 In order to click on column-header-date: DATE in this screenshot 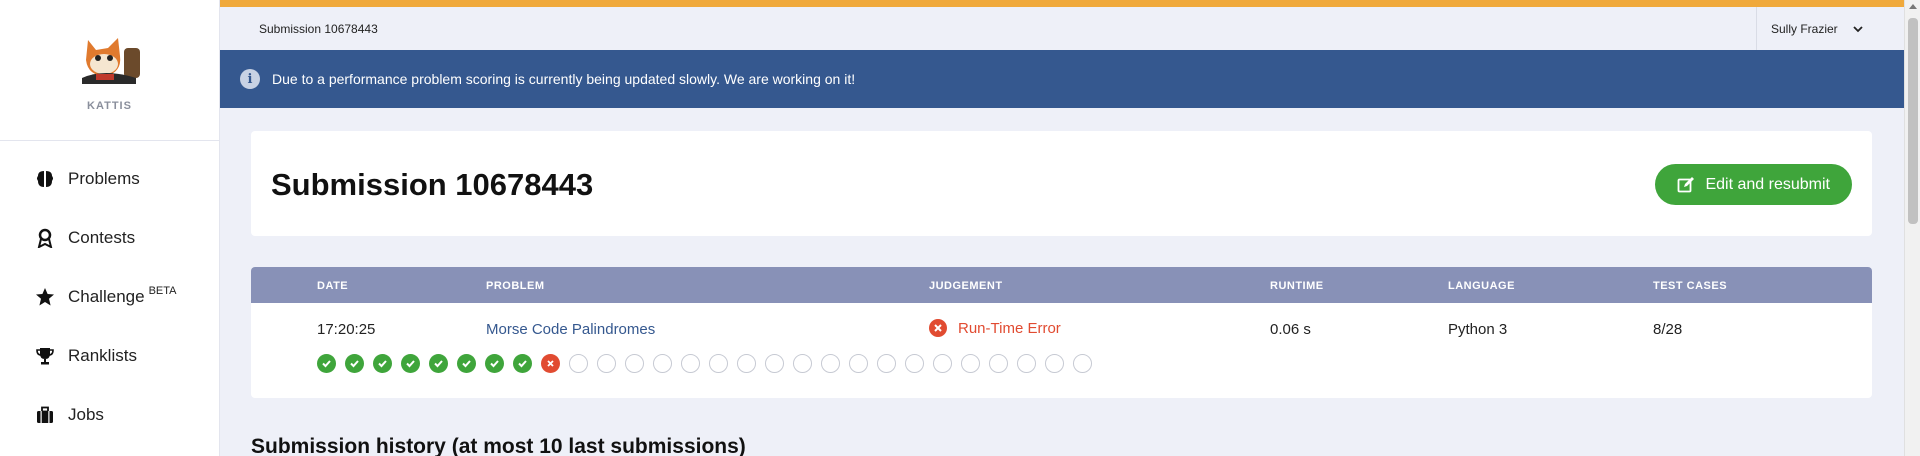, I will do `click(333, 286)`.